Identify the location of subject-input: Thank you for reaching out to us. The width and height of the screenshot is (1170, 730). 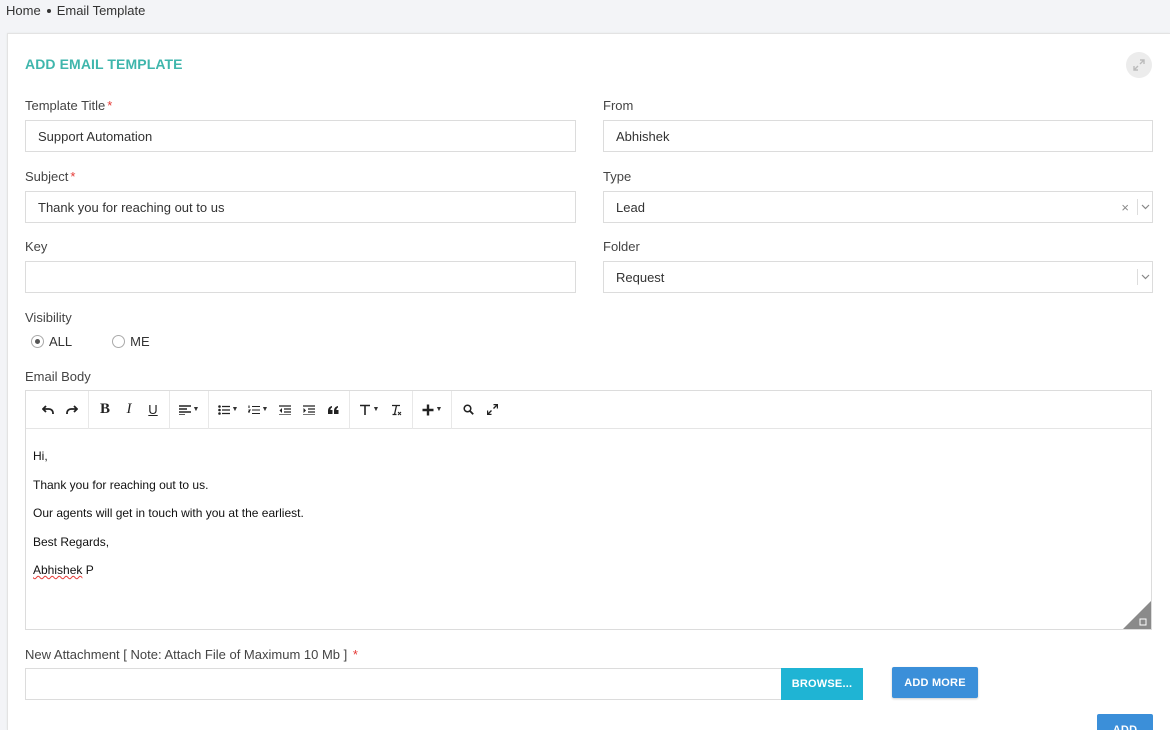
(300, 207).